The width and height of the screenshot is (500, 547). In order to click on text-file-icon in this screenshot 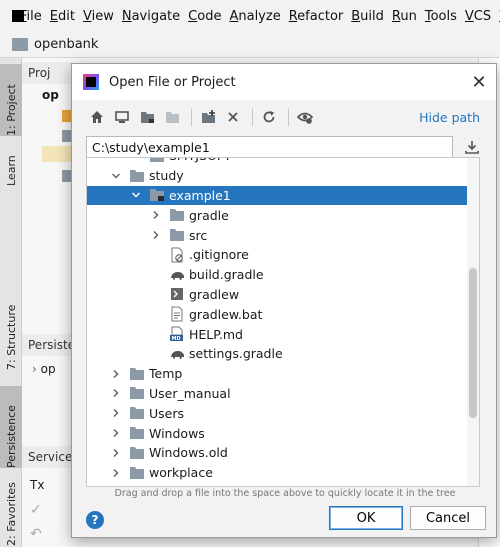, I will do `click(177, 314)`.